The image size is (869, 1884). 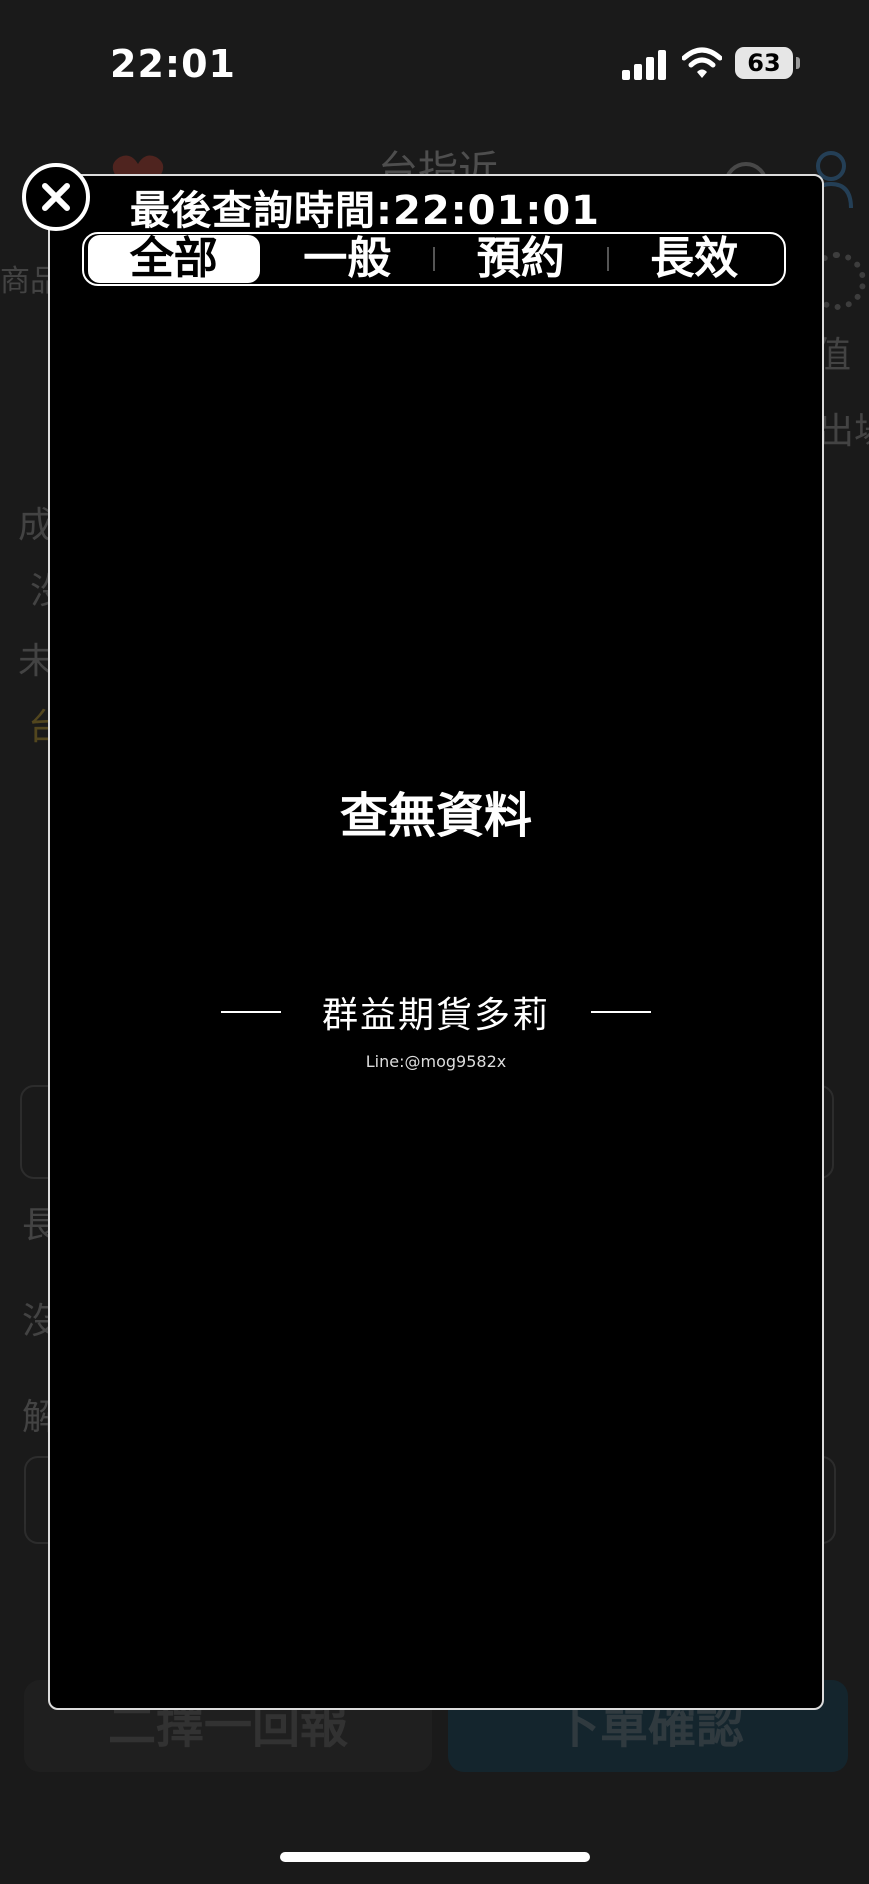 What do you see at coordinates (767, 63) in the screenshot?
I see `battery-icon: 63` at bounding box center [767, 63].